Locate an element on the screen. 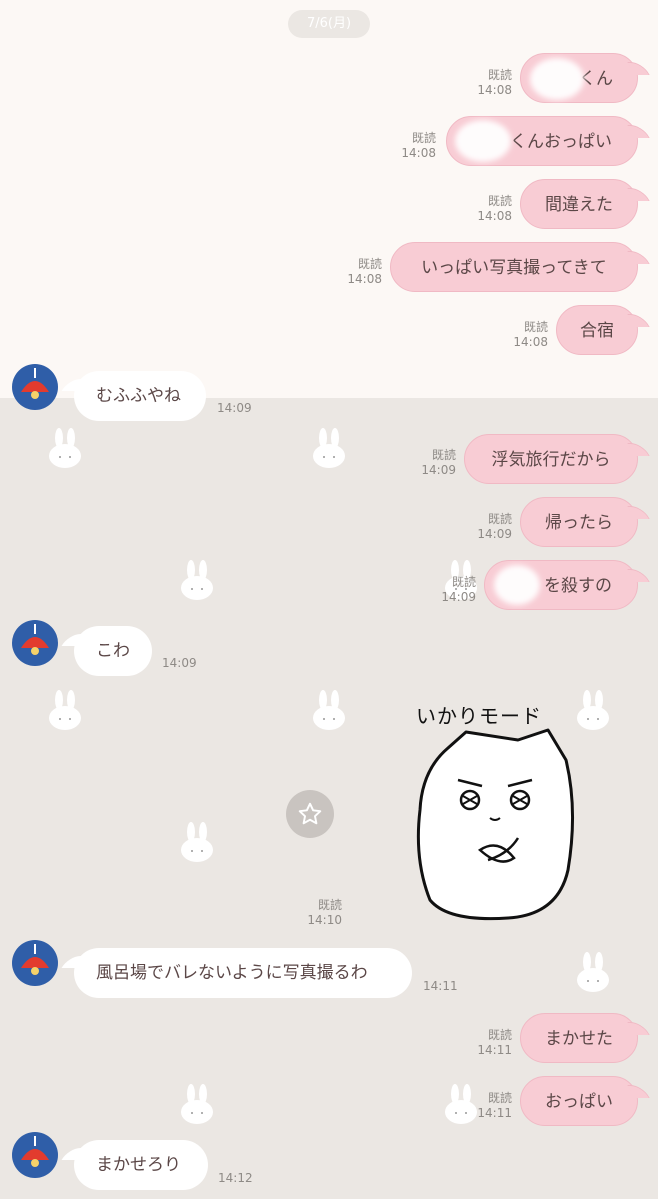 This screenshot has width=658, height=1199. date-separator: 7/6(月) is located at coordinates (329, 24).